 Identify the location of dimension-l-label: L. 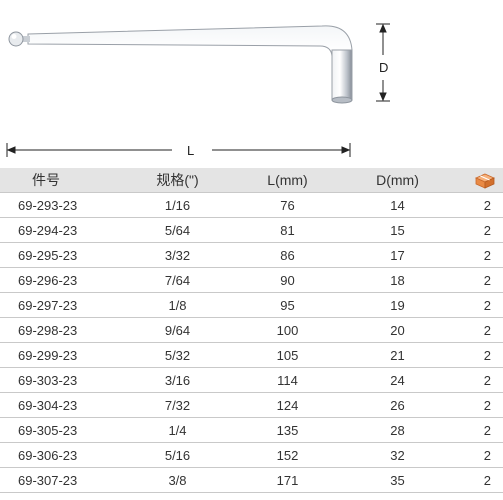
(191, 150).